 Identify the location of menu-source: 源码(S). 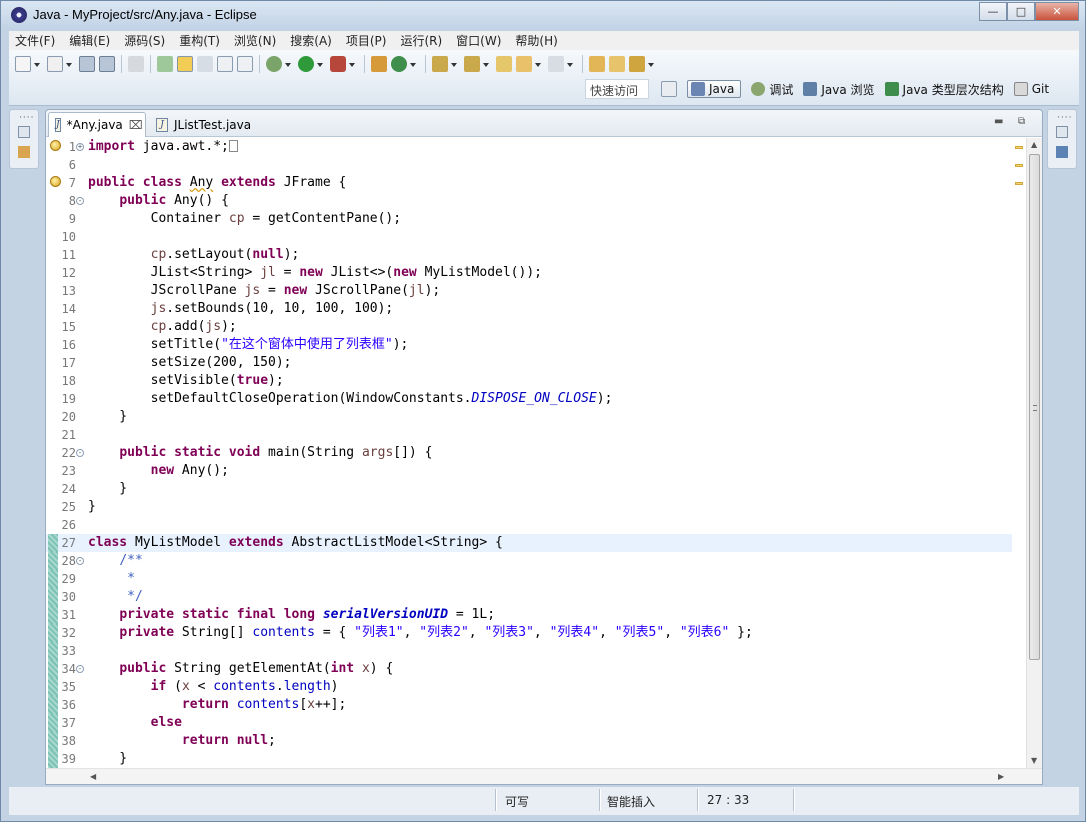
(144, 40).